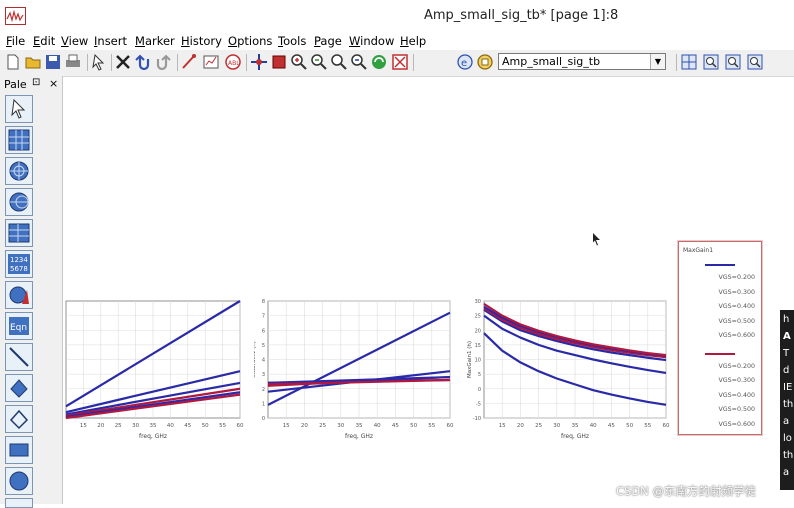 The width and height of the screenshot is (794, 508). Describe the element at coordinates (400, 62) in the screenshot. I see `stop-icon` at that location.